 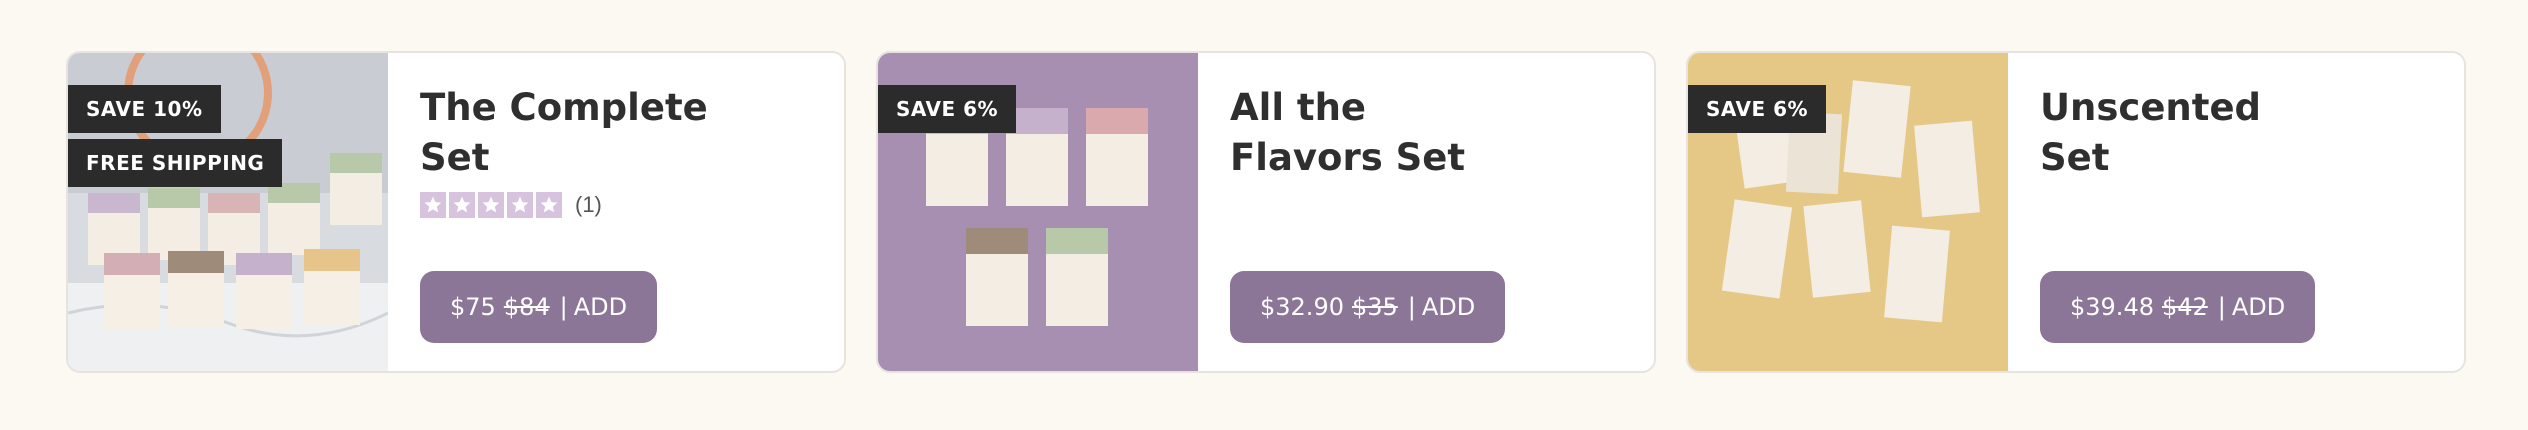 I want to click on review-count: (1), so click(x=588, y=204).